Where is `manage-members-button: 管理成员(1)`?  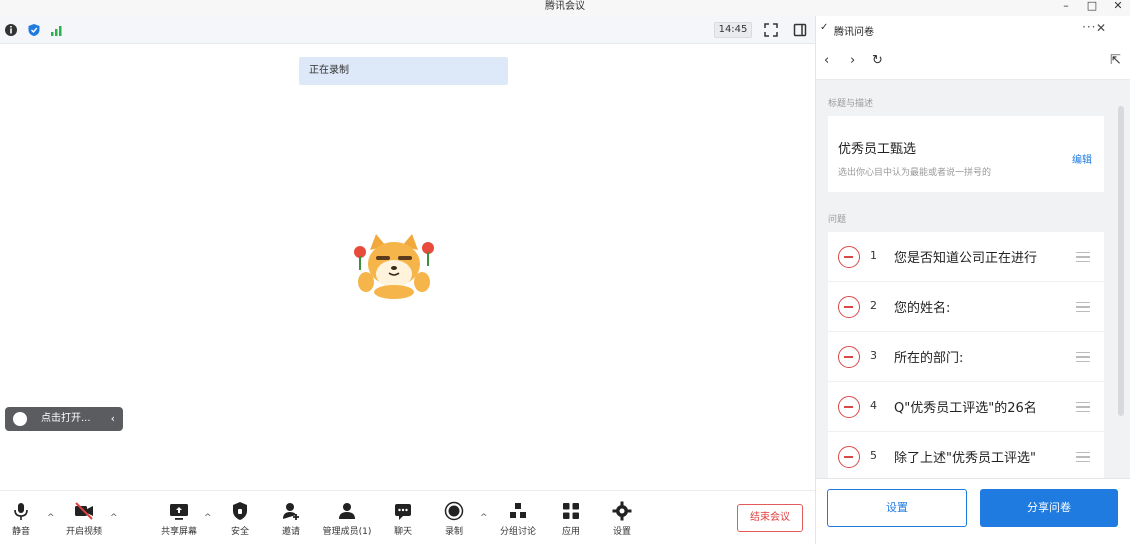 manage-members-button: 管理成员(1) is located at coordinates (347, 521).